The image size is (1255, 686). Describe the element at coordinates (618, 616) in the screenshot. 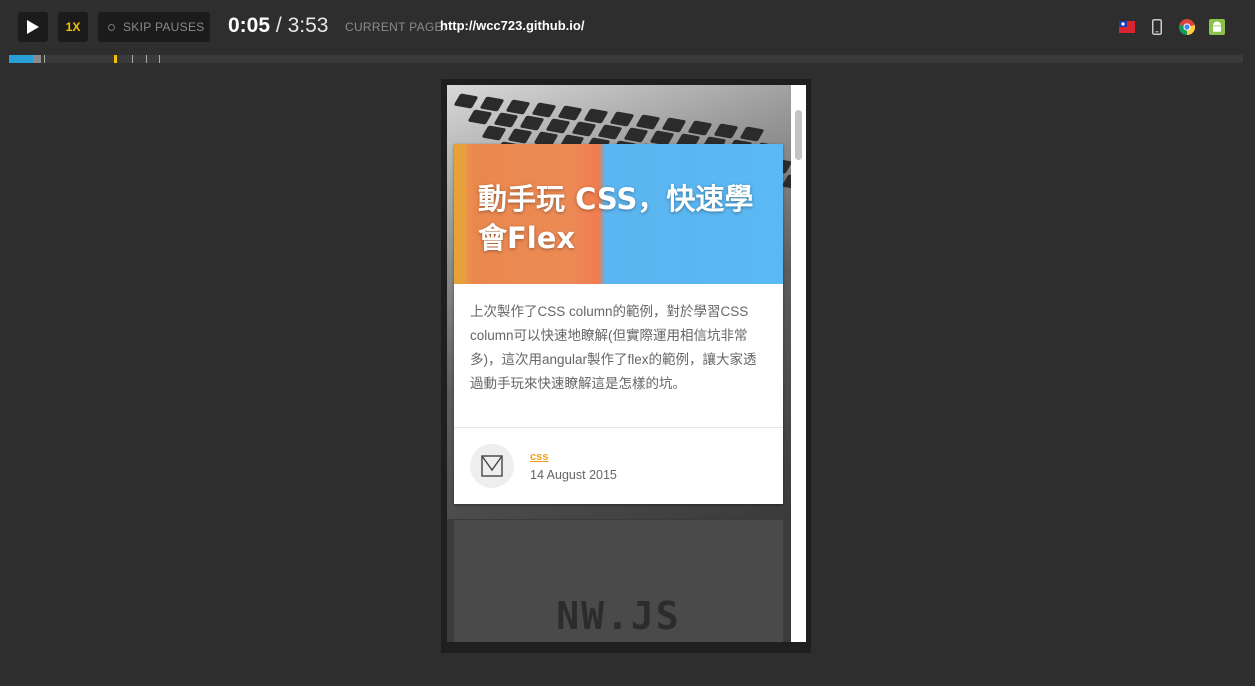

I see `next-article-title: NW.JS` at that location.